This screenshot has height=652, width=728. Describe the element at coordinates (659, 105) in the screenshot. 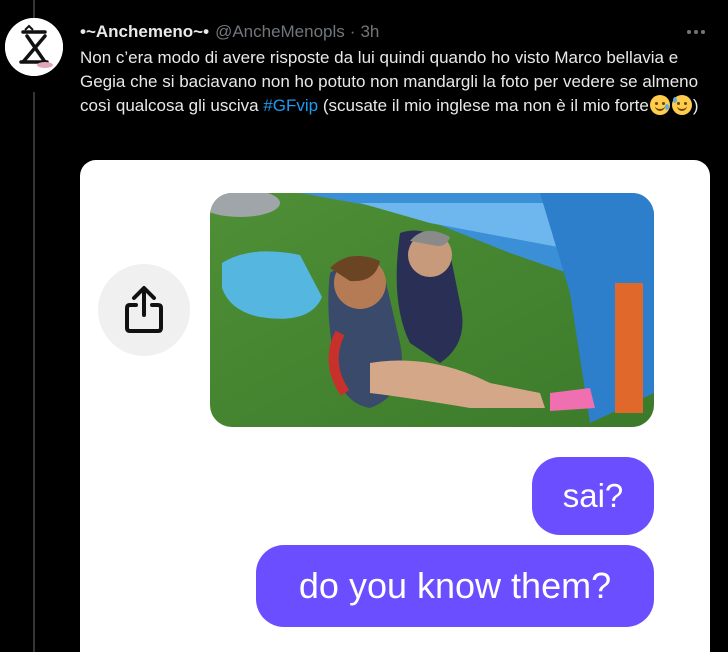

I see `smiling-face-with-tear-emoji` at that location.